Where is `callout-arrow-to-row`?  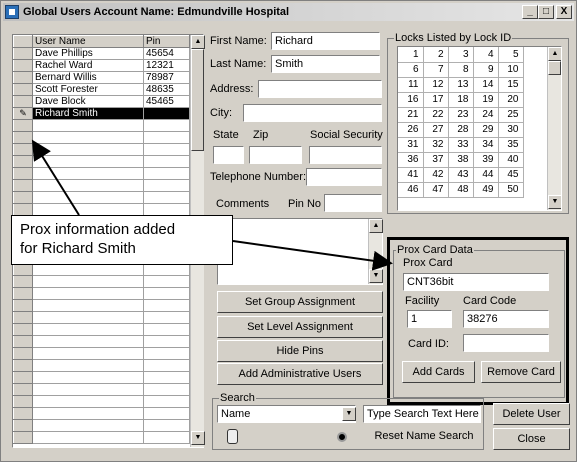 callout-arrow-to-row is located at coordinates (55, 177).